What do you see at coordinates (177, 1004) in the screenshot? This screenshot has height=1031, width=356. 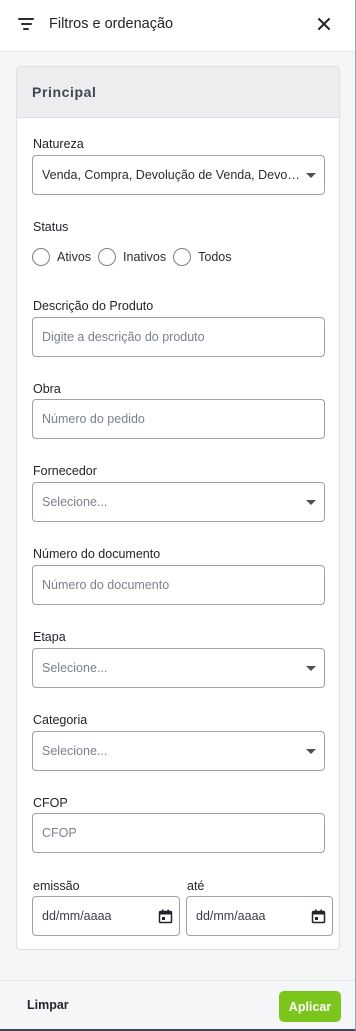 I see `panel-footer: Limpar Aplicar` at bounding box center [177, 1004].